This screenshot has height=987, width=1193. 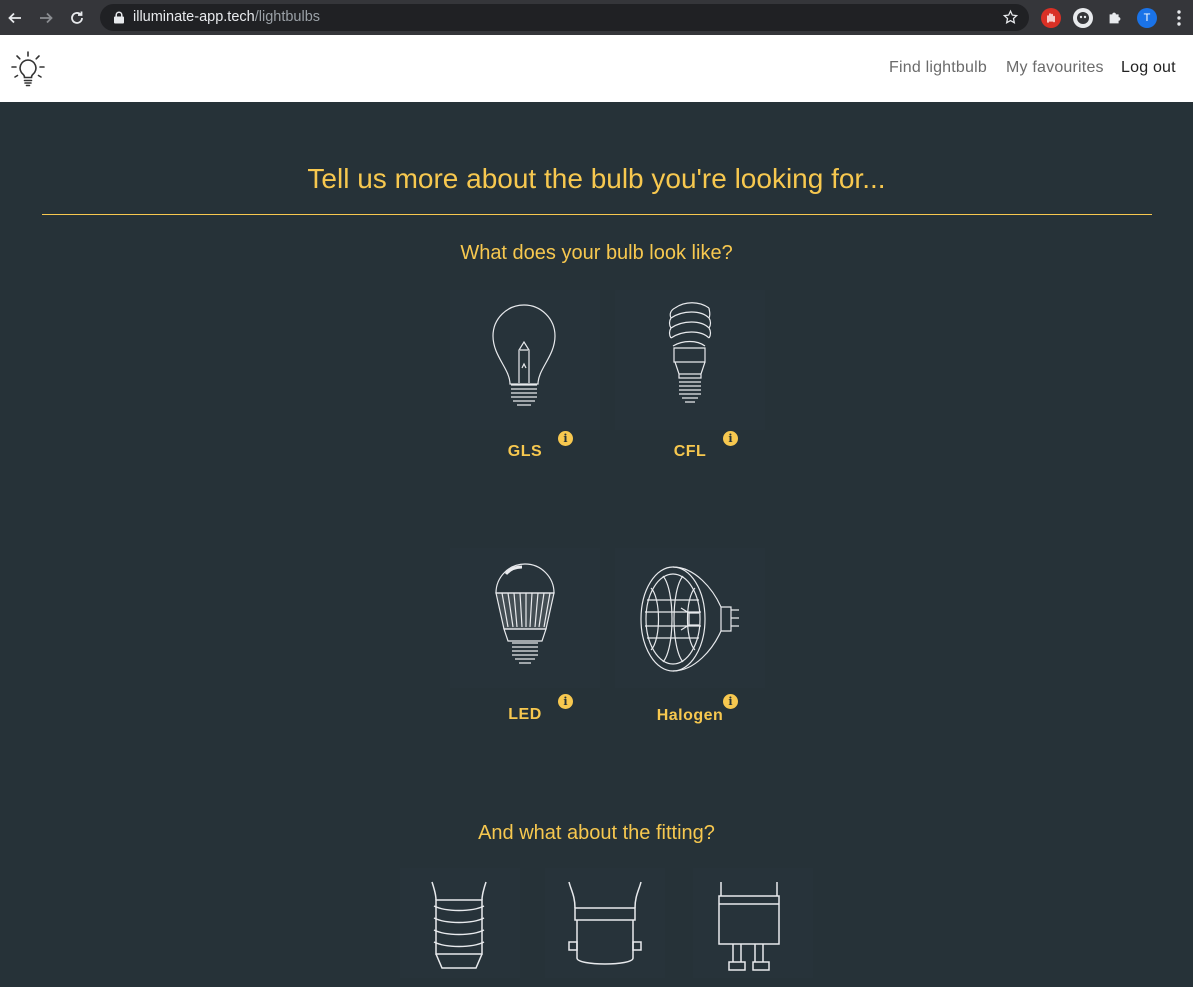 I want to click on fitting-question: And what about the fitting?, so click(x=596, y=833).